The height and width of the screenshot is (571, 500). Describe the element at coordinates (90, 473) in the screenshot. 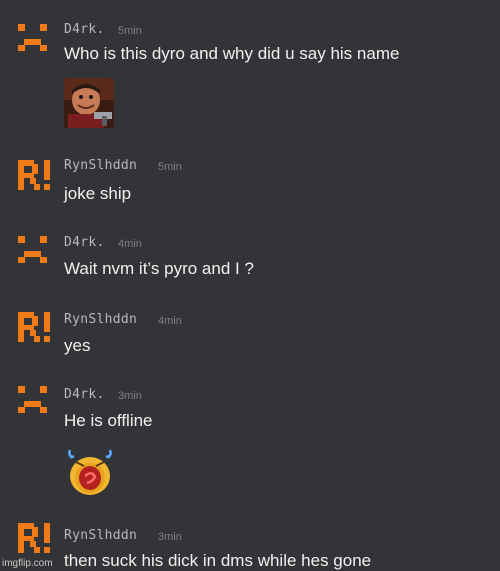

I see `crying-emoji-sticker` at that location.